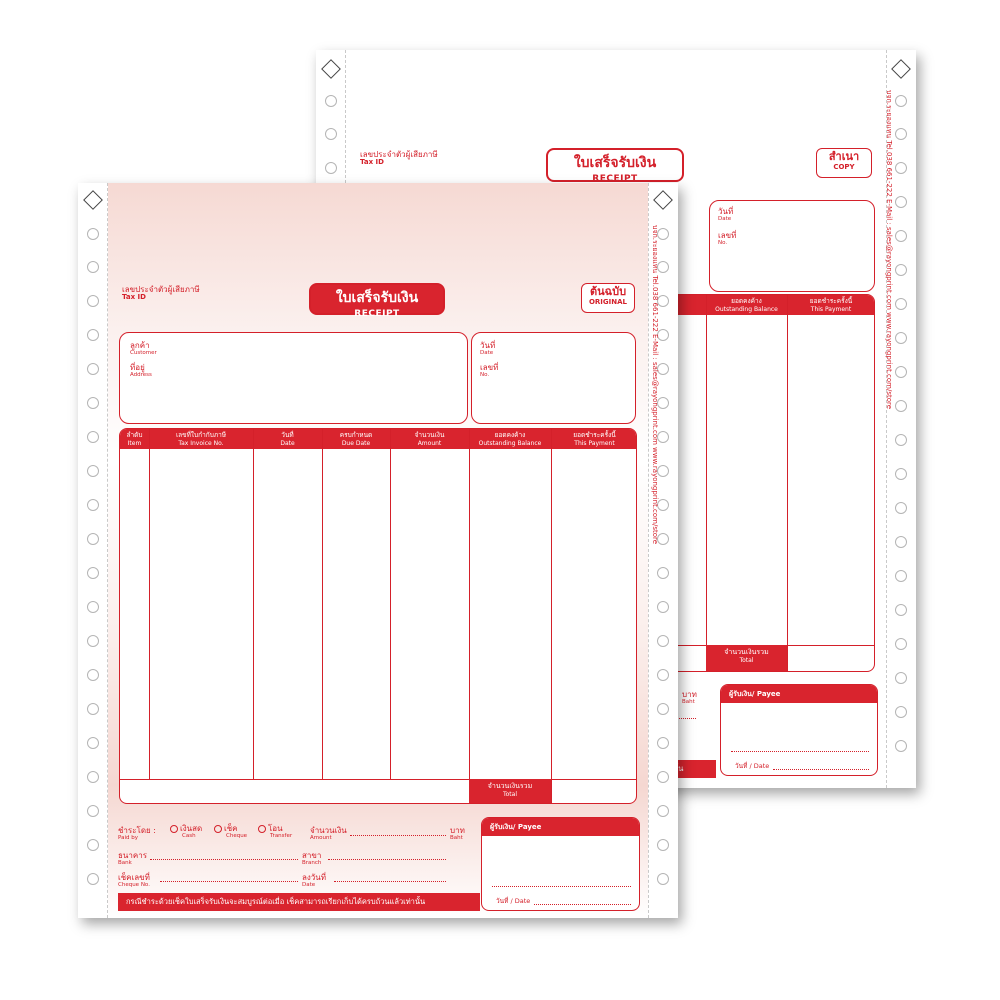 The image size is (1000, 1000). What do you see at coordinates (275, 831) in the screenshot?
I see `transfer-option: โอน Transfer` at bounding box center [275, 831].